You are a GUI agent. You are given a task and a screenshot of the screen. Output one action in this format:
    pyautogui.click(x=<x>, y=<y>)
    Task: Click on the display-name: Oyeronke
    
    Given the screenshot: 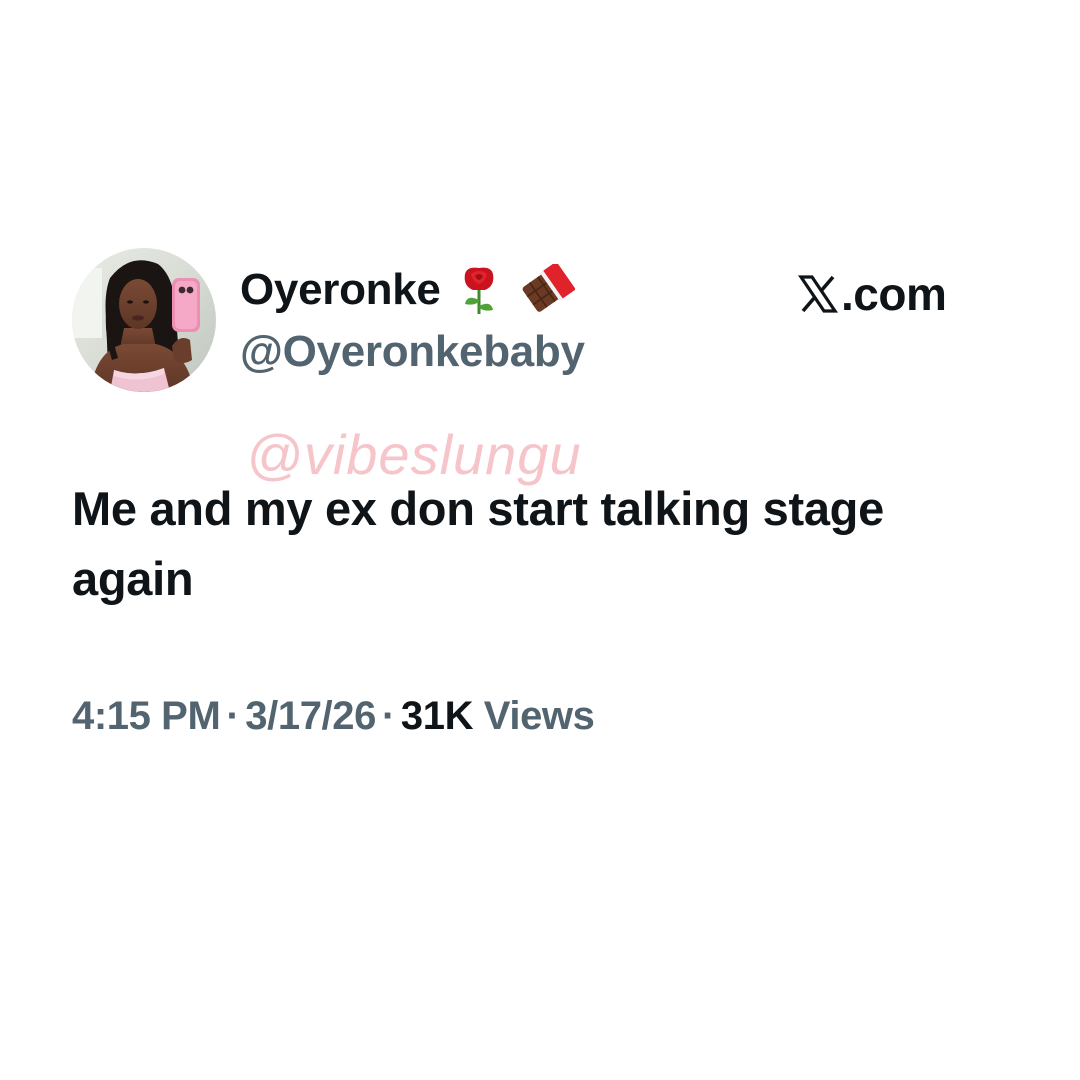 What is the action you would take?
    pyautogui.click(x=340, y=289)
    